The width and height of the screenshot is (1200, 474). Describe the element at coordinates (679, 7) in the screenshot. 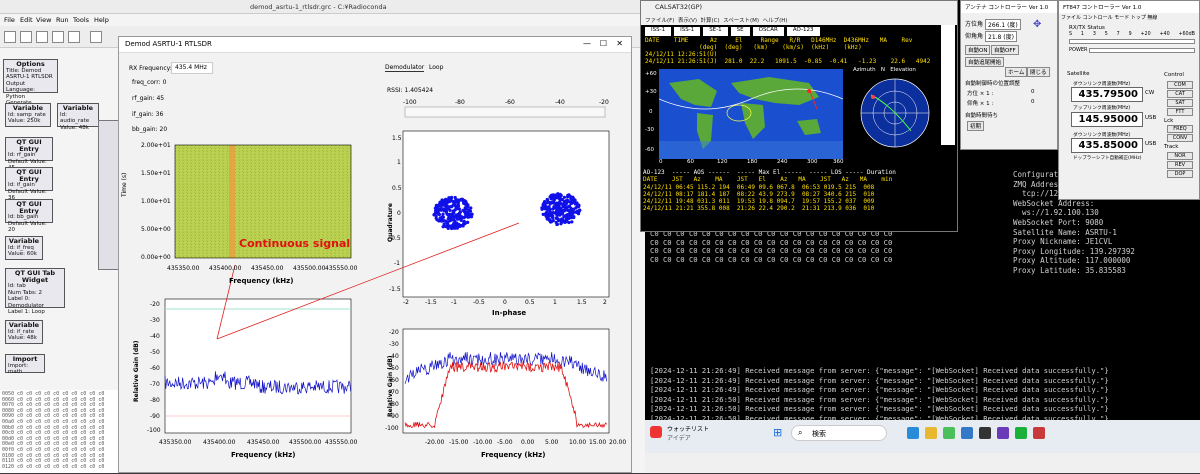

I see `calsat-title: CALSAT32(GP)` at that location.